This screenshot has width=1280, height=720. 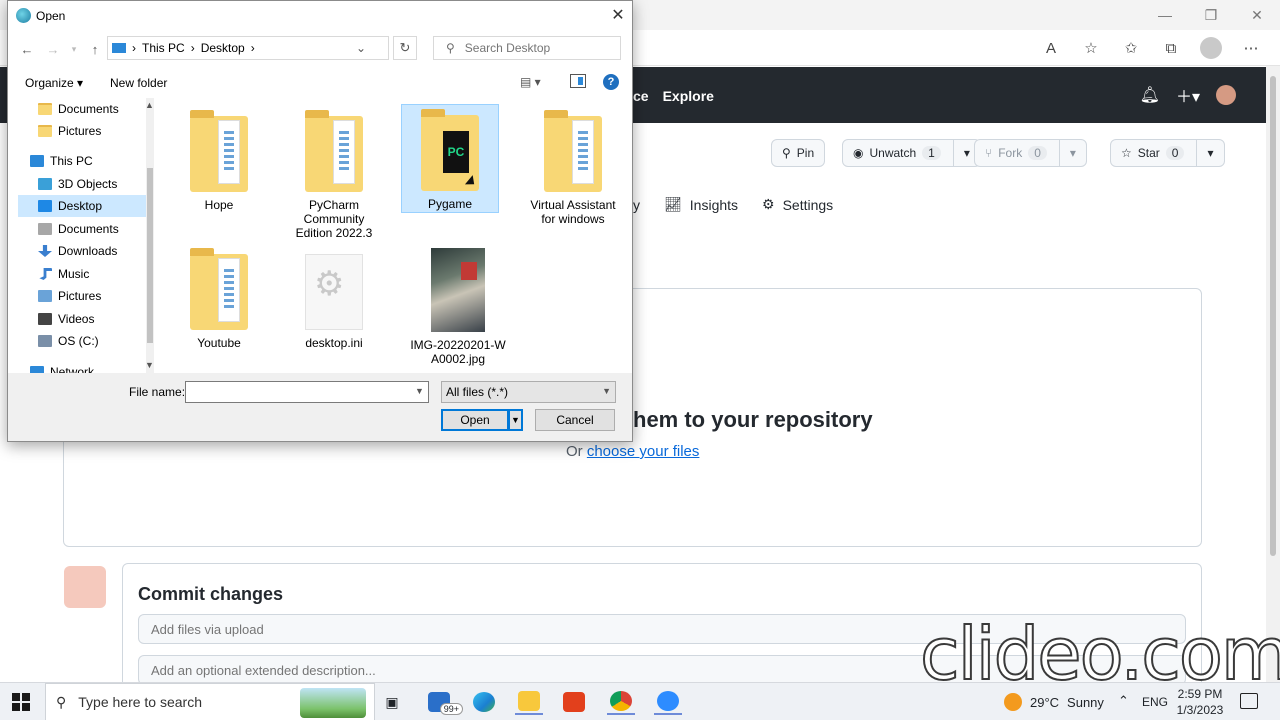 What do you see at coordinates (1054, 702) in the screenshot?
I see `weather-widget: 29°C Sunny` at bounding box center [1054, 702].